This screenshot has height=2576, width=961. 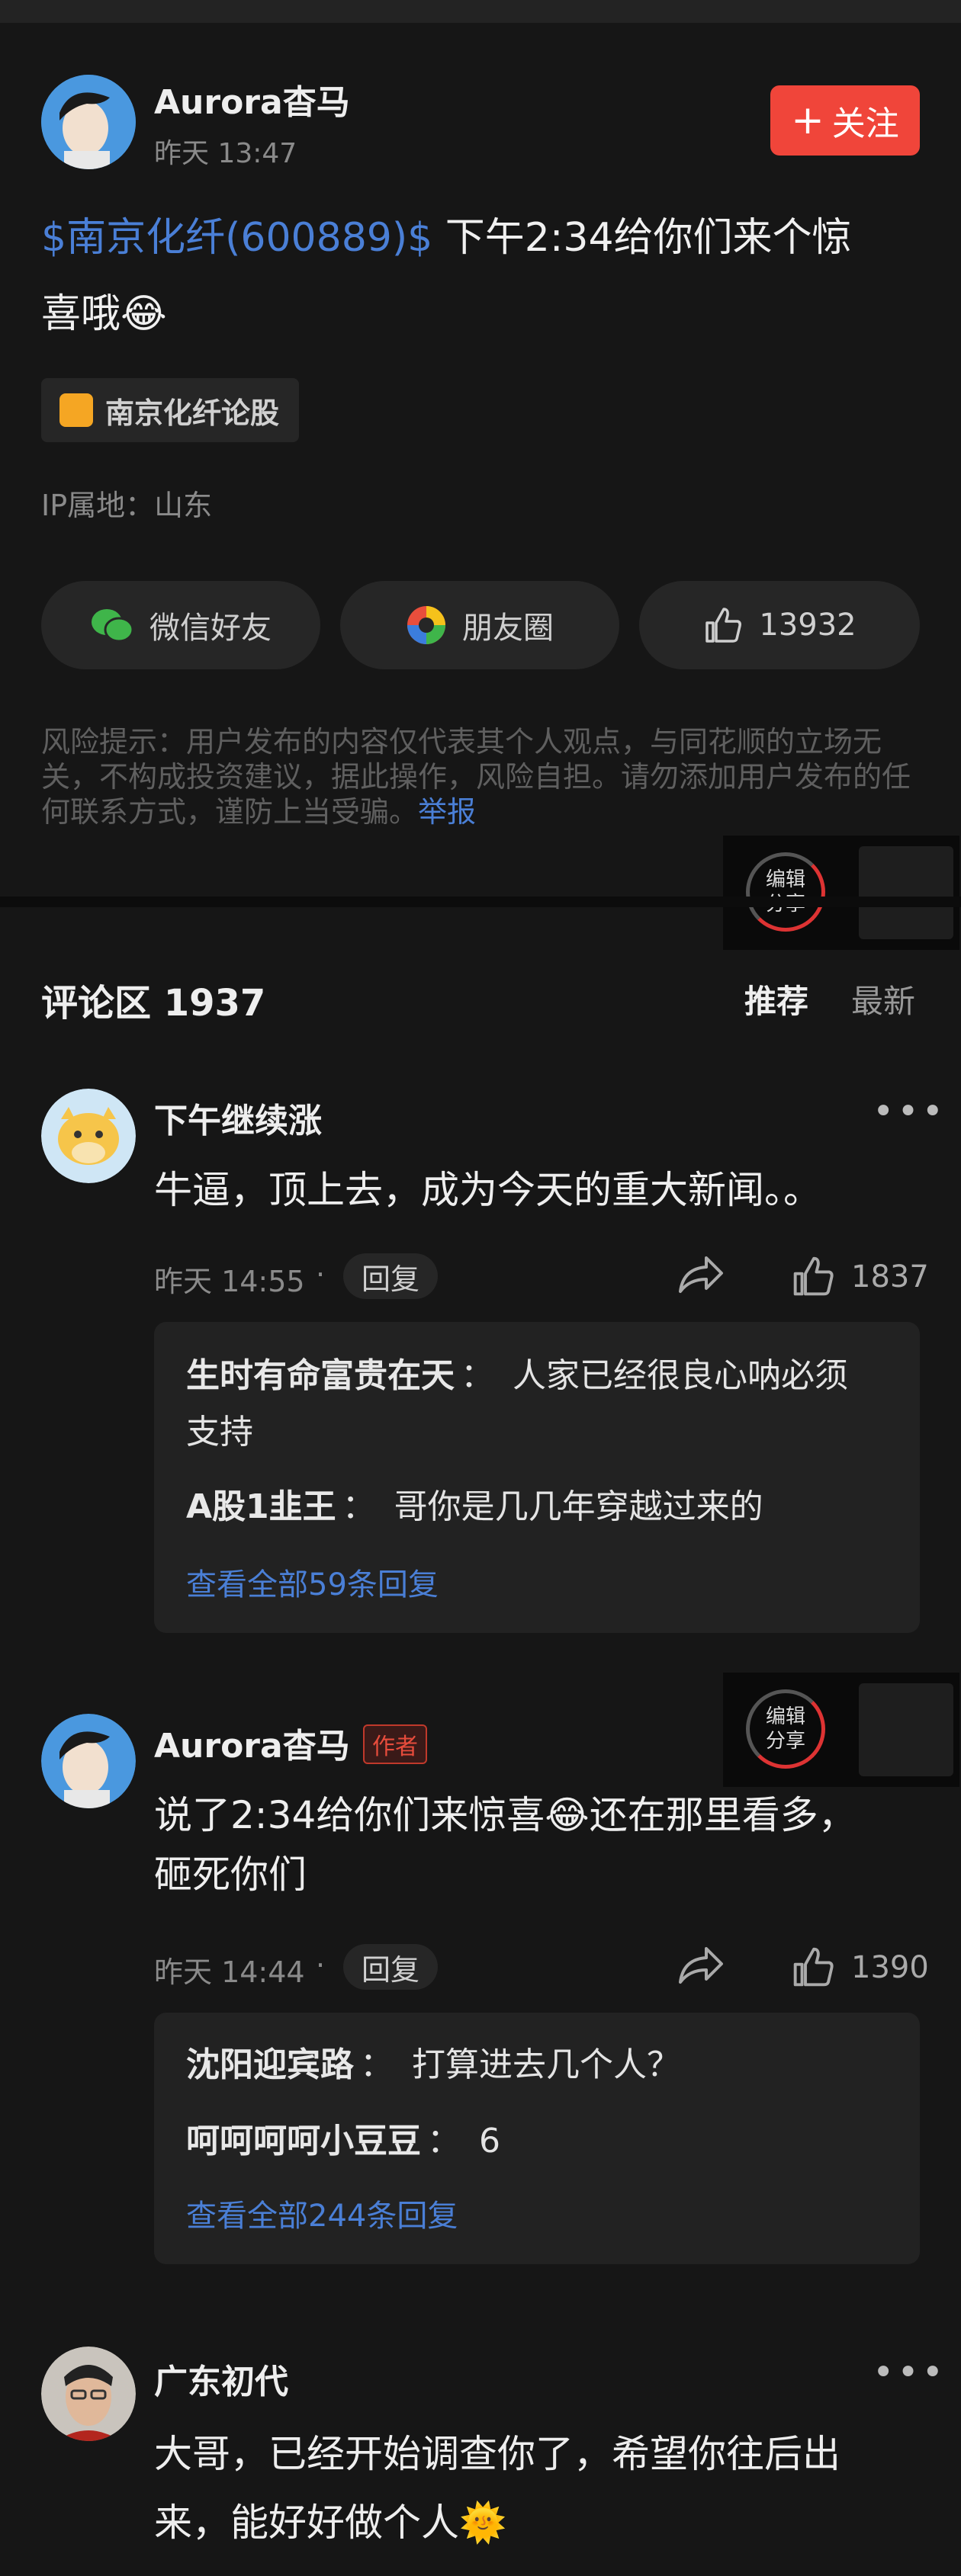 I want to click on view-all-replies-link: 查看全部244条回复, so click(x=322, y=2213).